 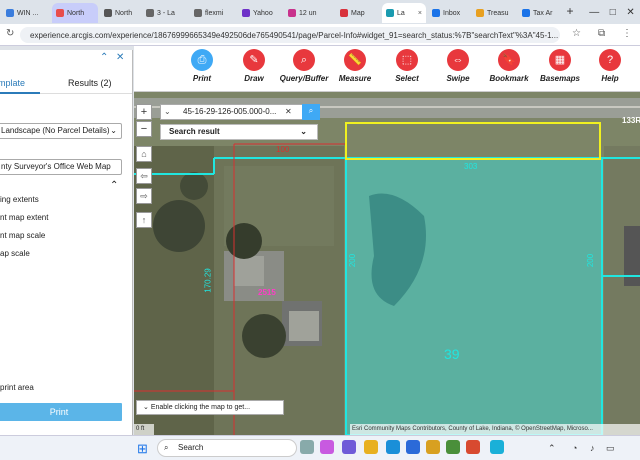 What do you see at coordinates (114, 185) in the screenshot?
I see `section-collapse-icon: ⌃` at bounding box center [114, 185].